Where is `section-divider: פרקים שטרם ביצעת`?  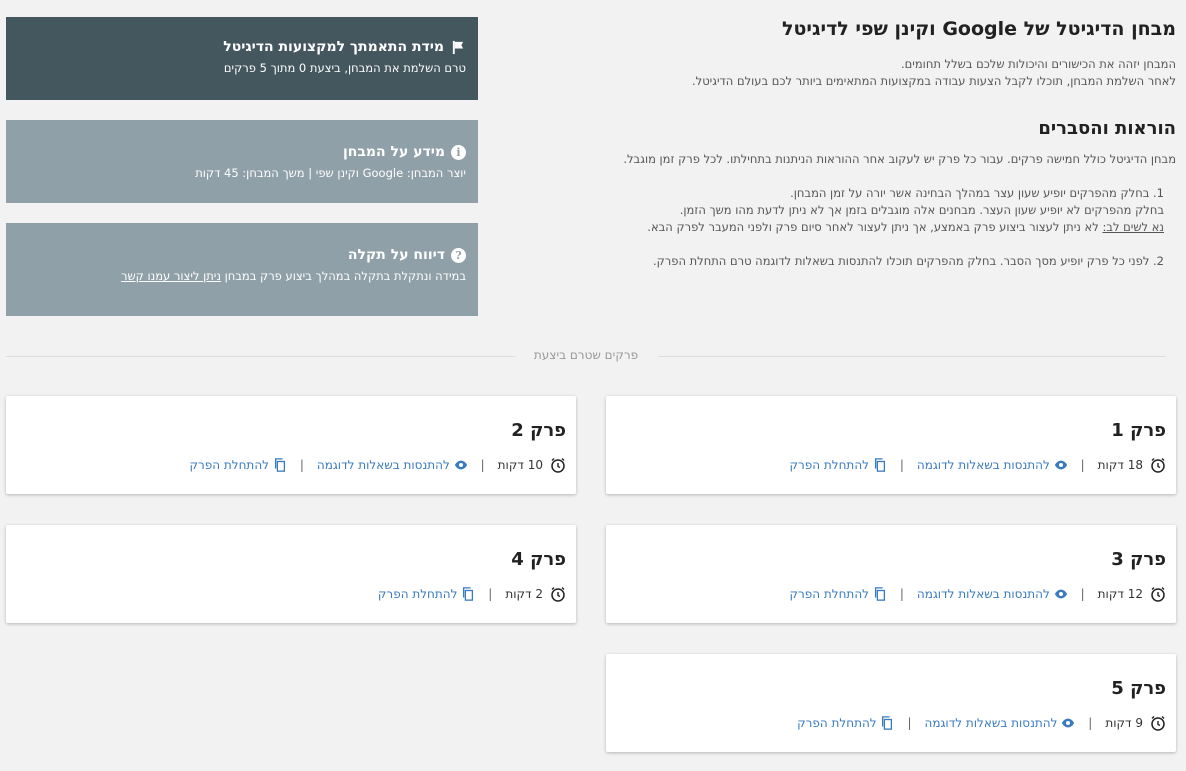
section-divider: פרקים שטרם ביצעת is located at coordinates (586, 355).